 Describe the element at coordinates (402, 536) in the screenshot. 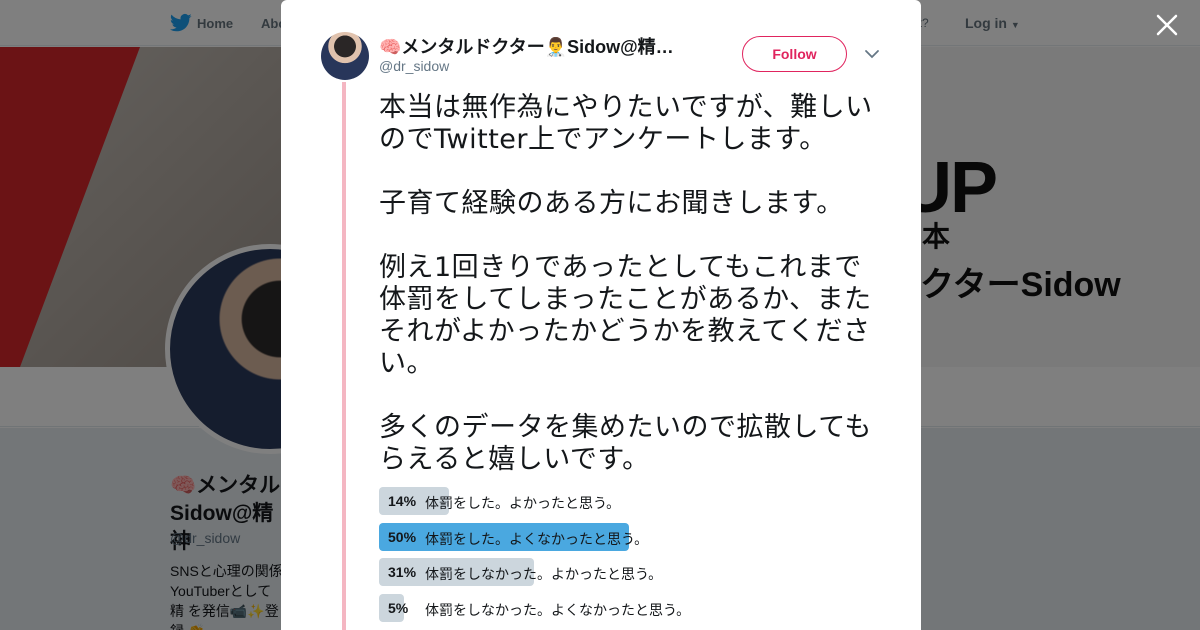

I see `poll-percent: 50%` at that location.